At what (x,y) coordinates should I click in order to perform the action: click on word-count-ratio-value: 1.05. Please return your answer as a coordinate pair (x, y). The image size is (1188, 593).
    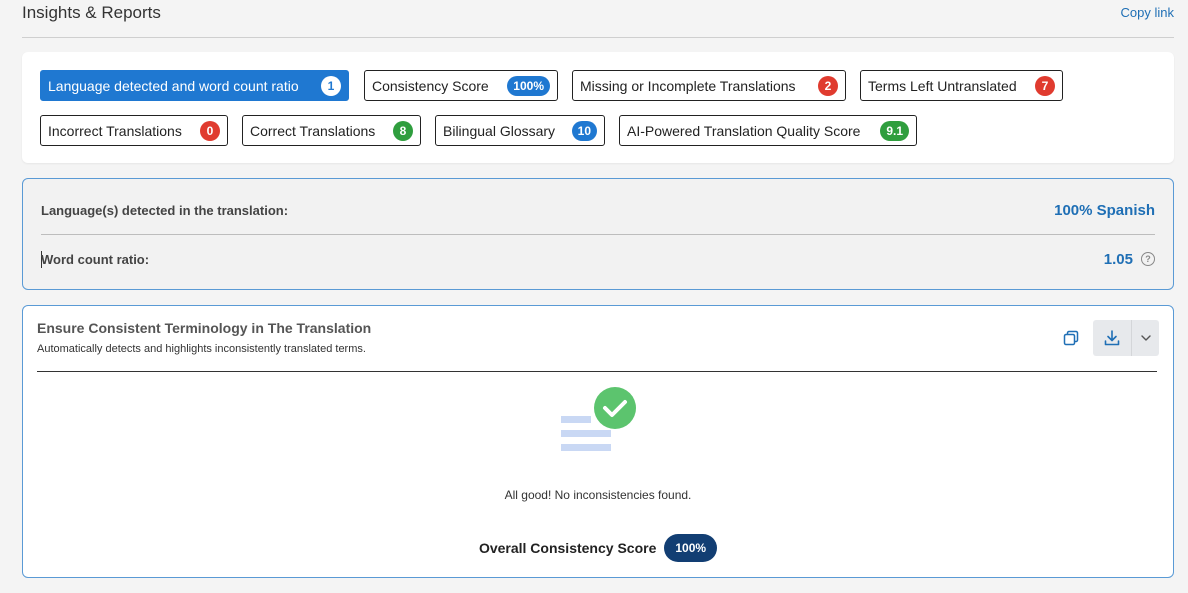
    Looking at the image, I should click on (1118, 259).